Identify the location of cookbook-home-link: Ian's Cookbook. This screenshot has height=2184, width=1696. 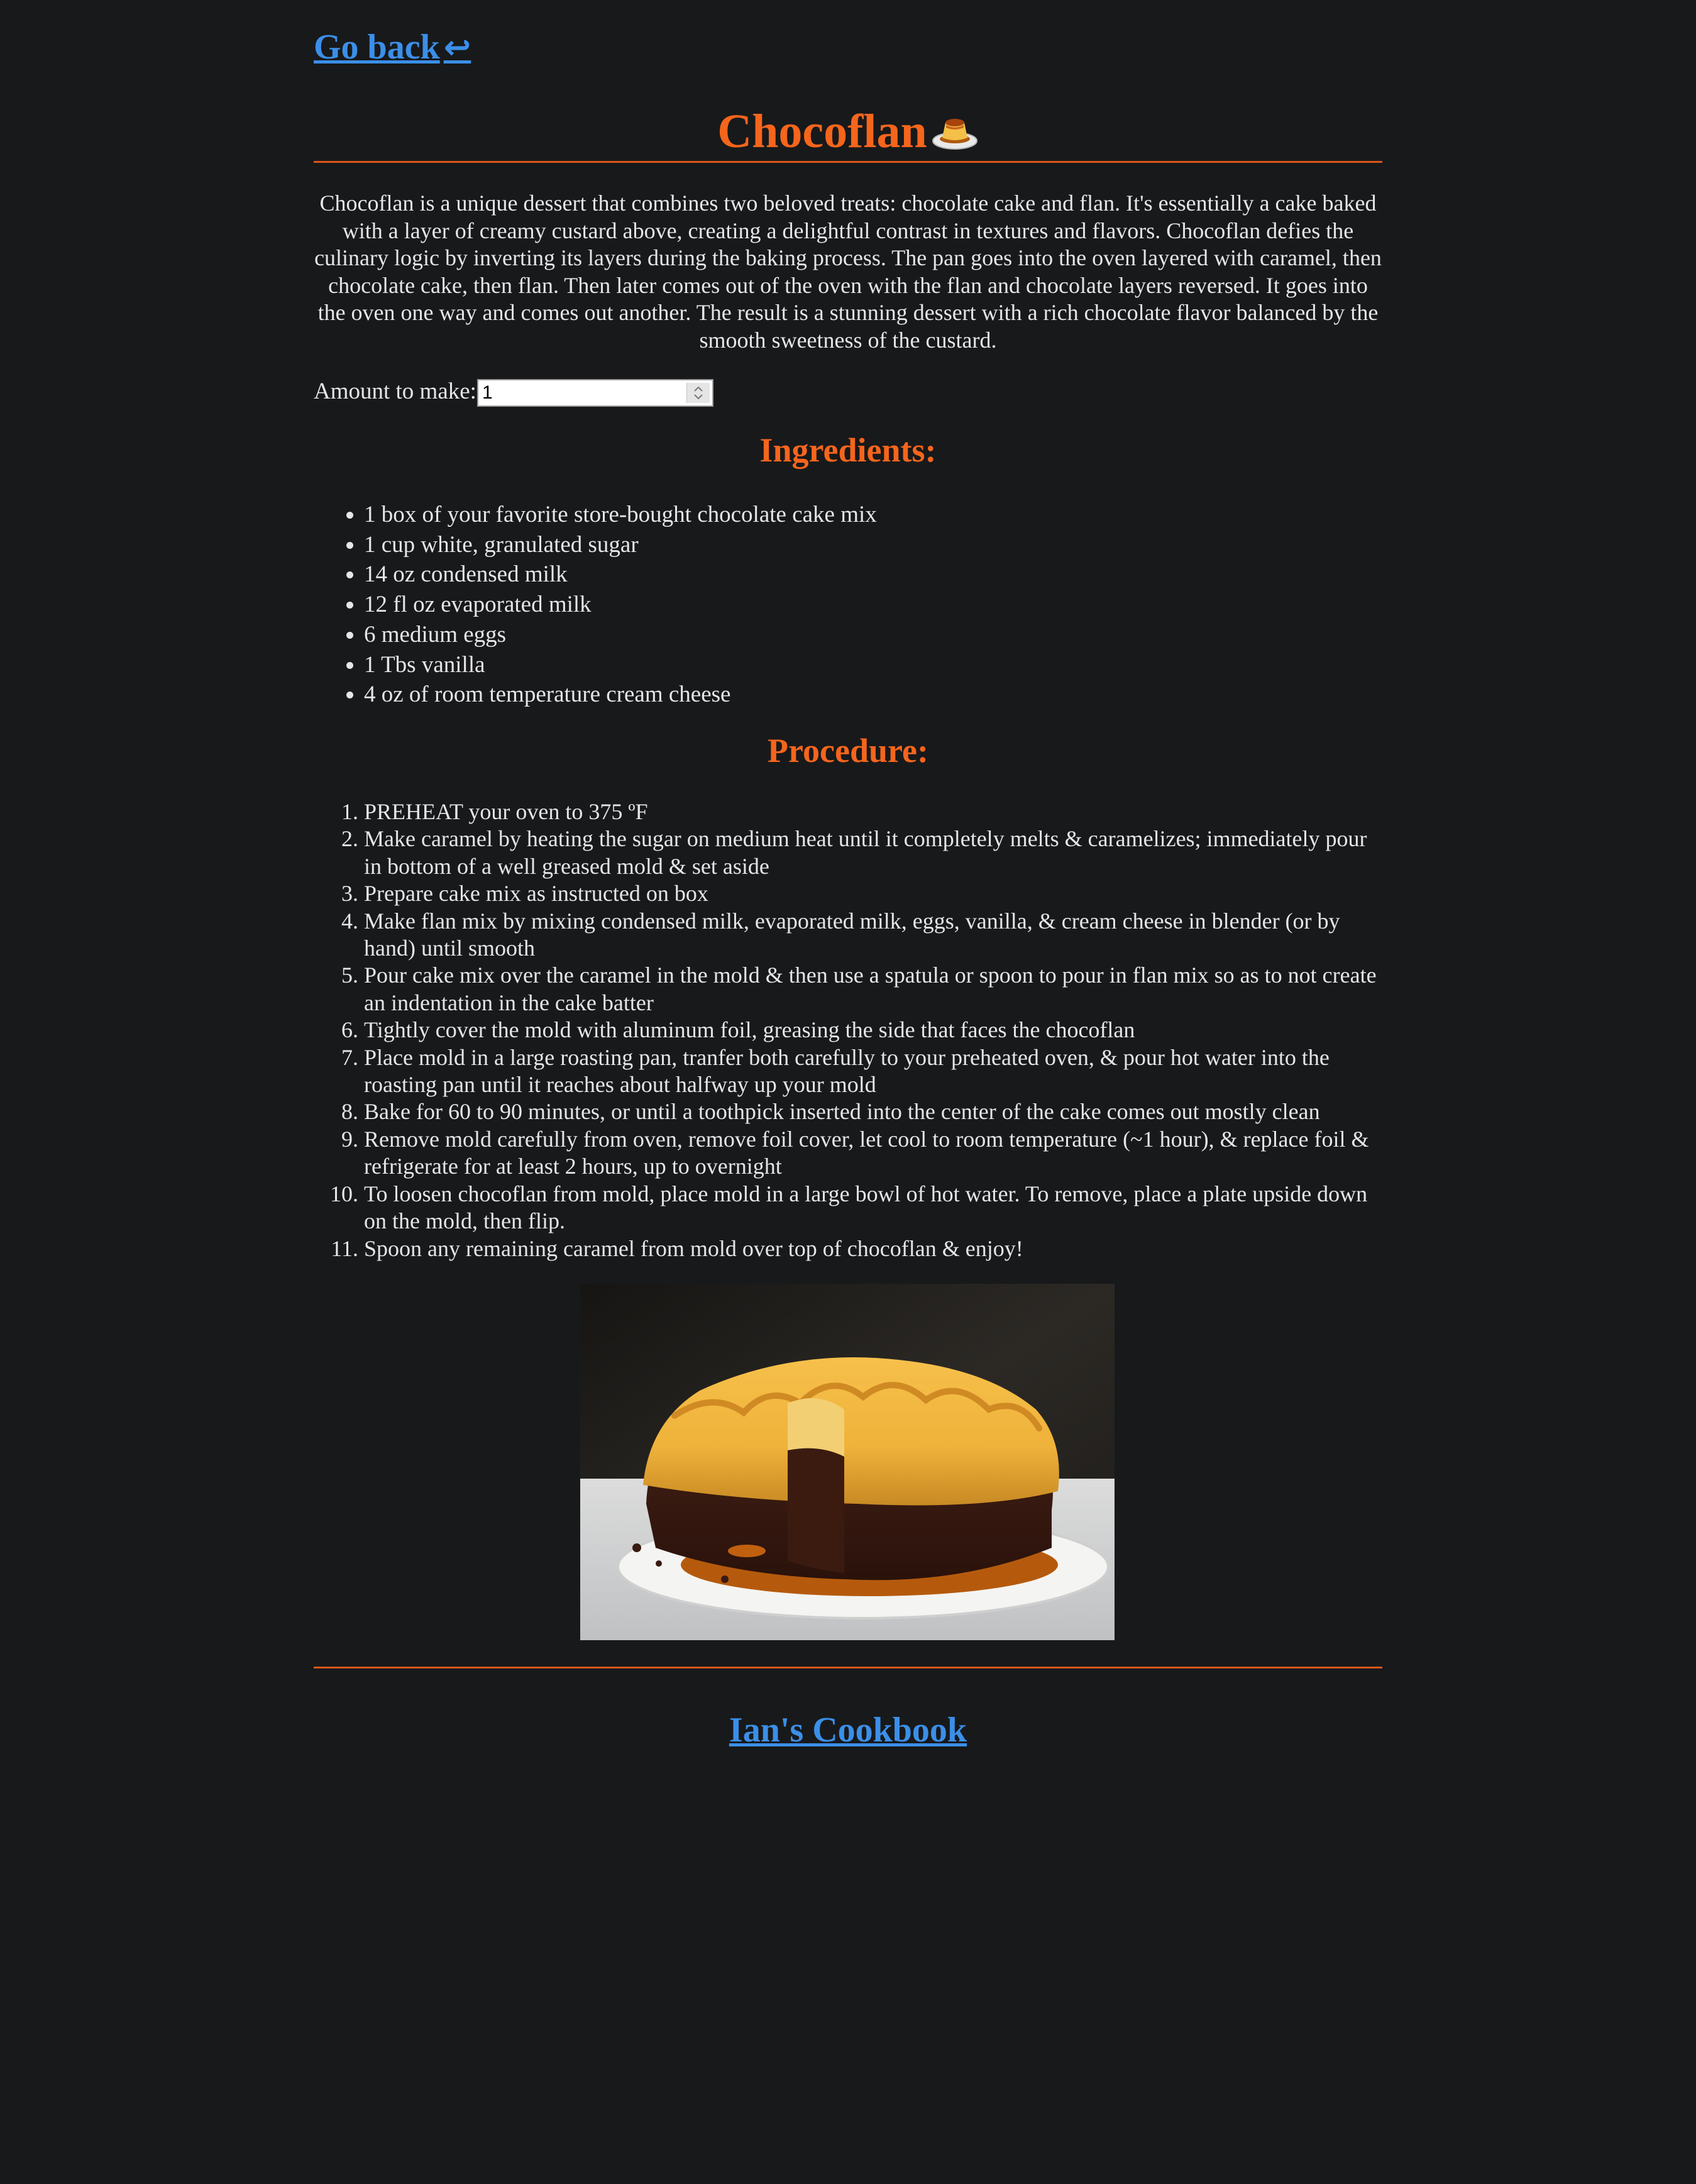
(848, 1730).